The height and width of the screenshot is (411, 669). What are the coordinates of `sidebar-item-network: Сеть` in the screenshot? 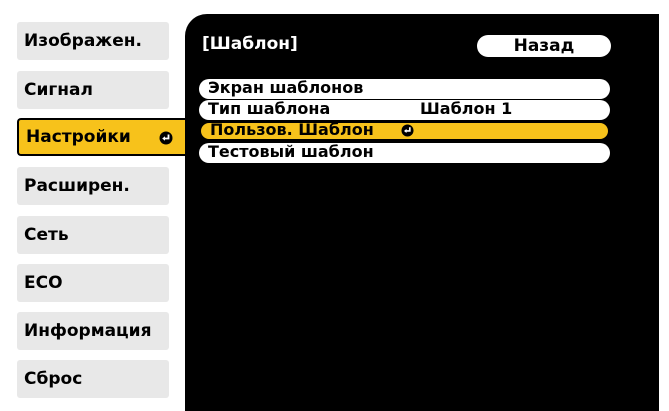 It's located at (93, 235).